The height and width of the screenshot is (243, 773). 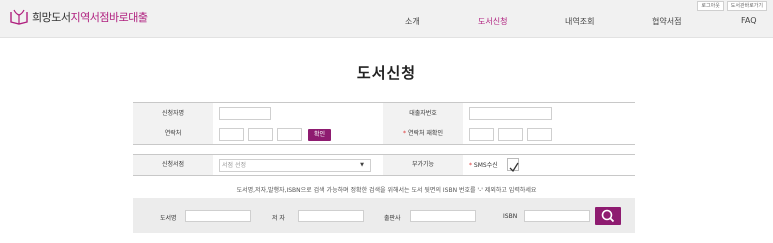 What do you see at coordinates (746, 6) in the screenshot?
I see `library-shortcut-link: 도서관바로가기` at bounding box center [746, 6].